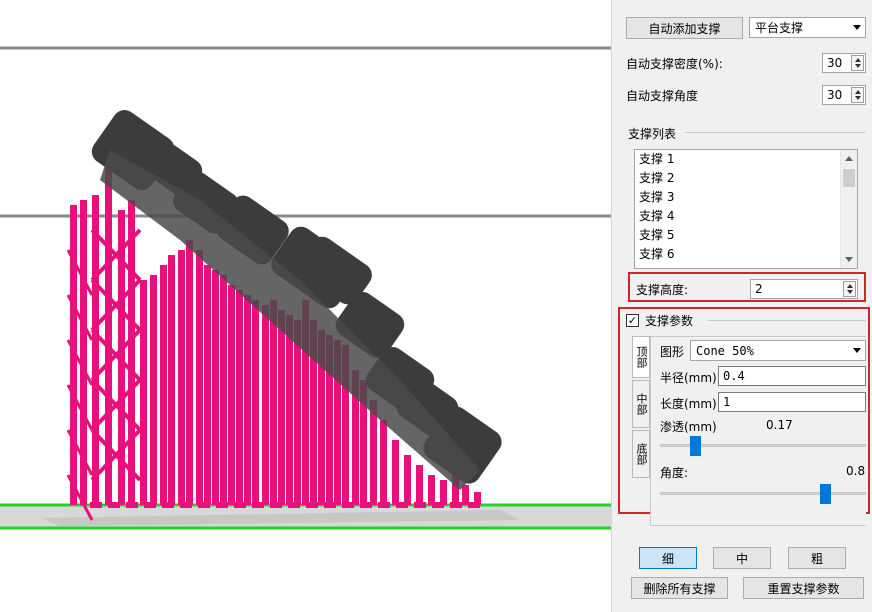  What do you see at coordinates (641, 404) in the screenshot?
I see `tab-middle: 中部` at bounding box center [641, 404].